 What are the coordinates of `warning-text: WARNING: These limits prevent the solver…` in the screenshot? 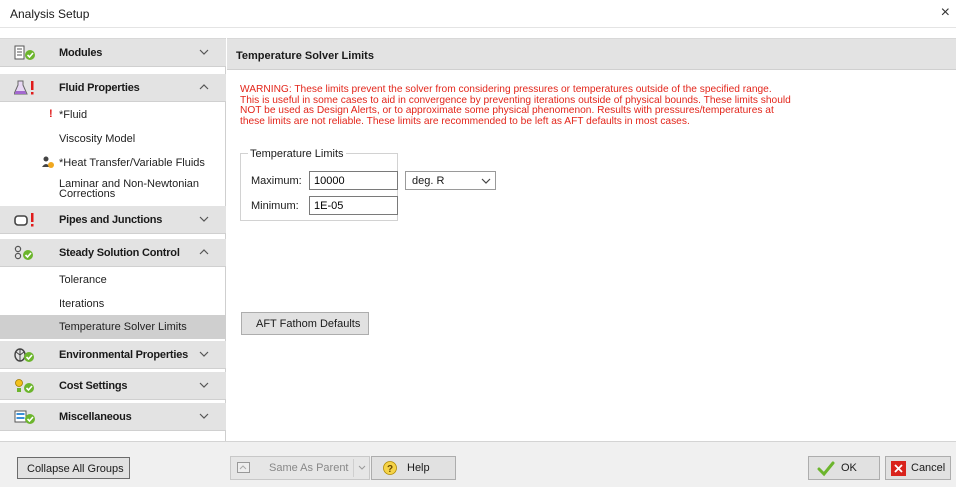 It's located at (540, 105).